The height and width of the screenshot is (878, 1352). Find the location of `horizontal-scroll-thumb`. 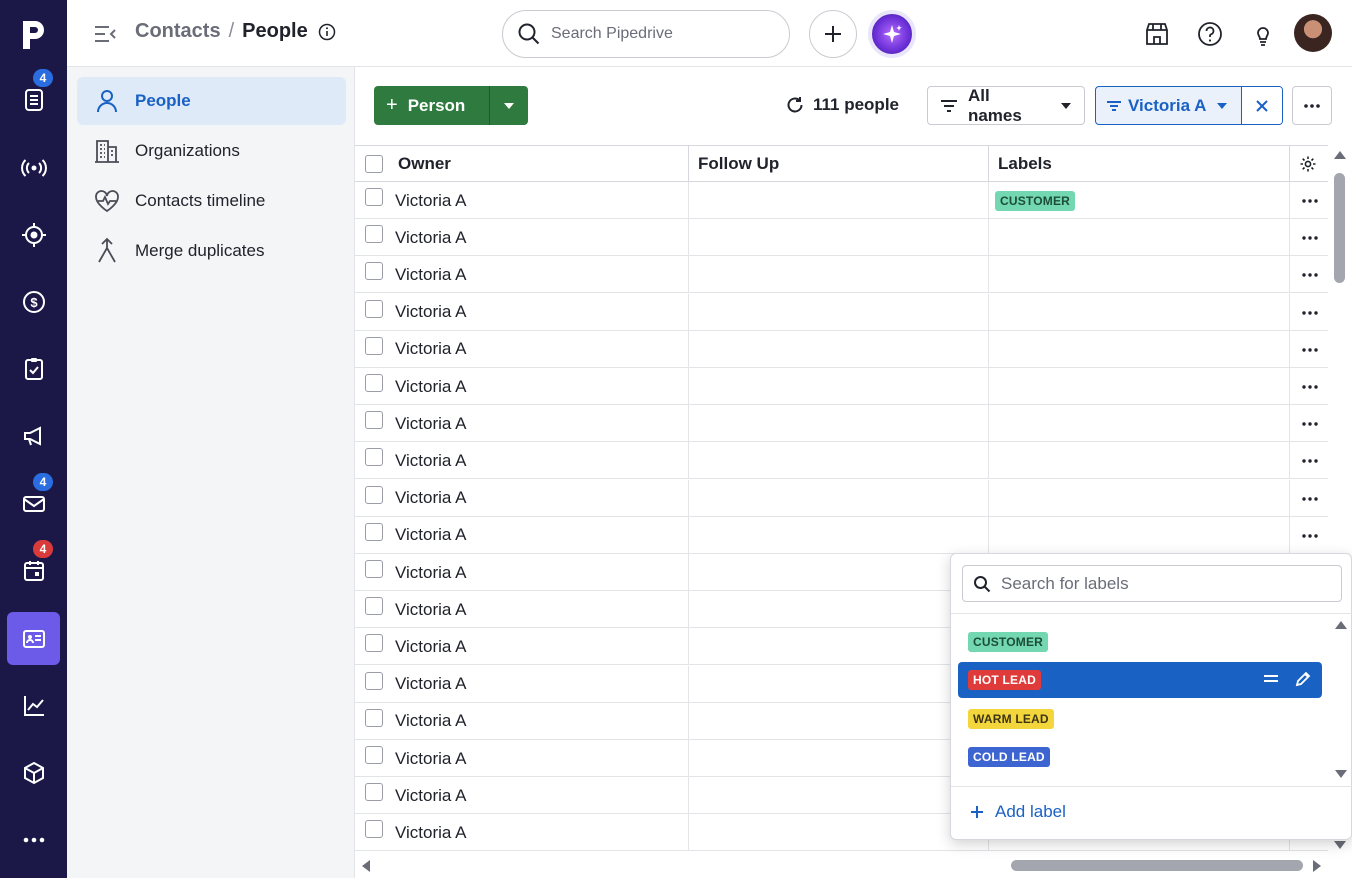

horizontal-scroll-thumb is located at coordinates (1157, 865).